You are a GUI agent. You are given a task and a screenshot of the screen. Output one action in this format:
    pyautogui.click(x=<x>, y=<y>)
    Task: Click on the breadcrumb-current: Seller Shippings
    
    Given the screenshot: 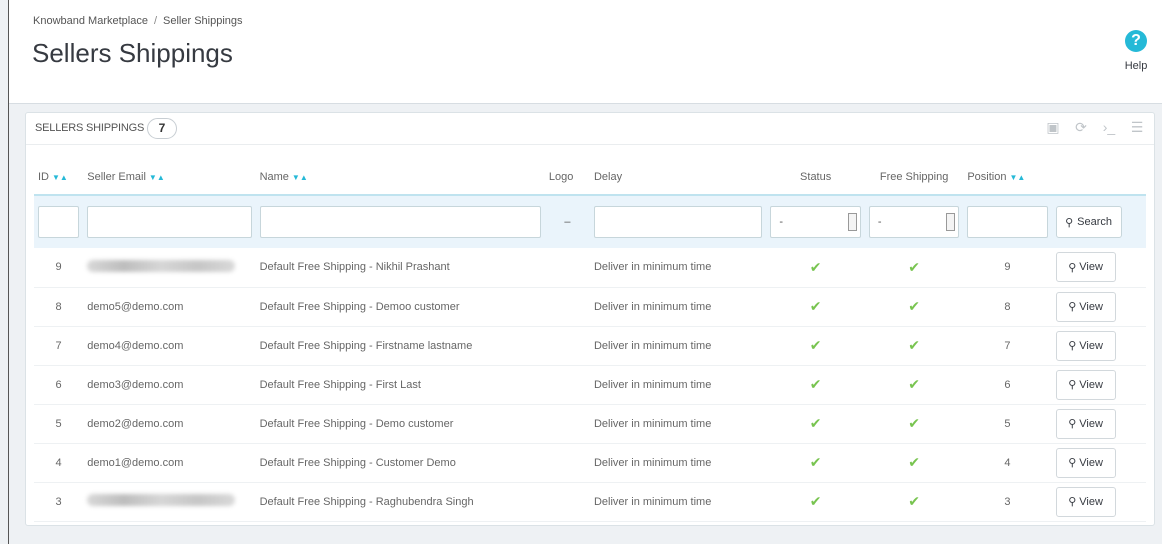 What is the action you would take?
    pyautogui.click(x=203, y=21)
    